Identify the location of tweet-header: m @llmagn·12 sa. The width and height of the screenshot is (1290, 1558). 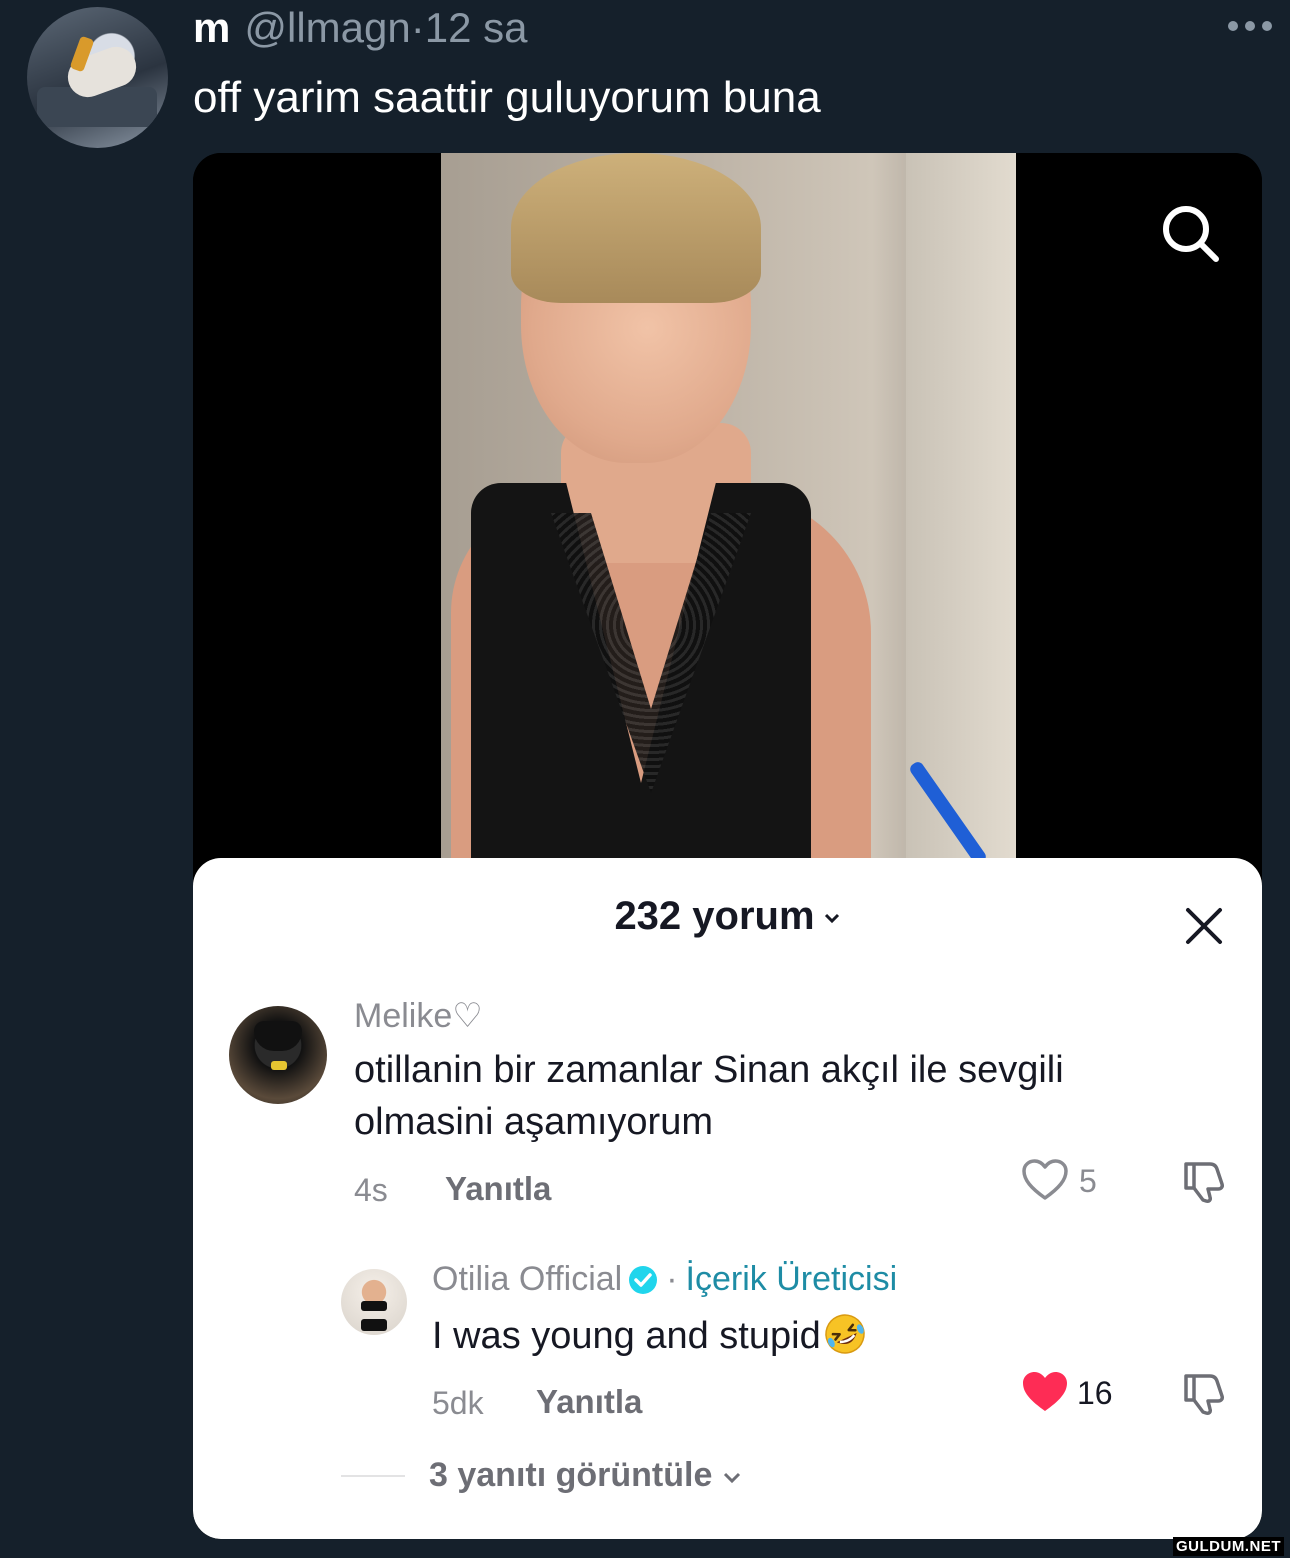
(360, 28).